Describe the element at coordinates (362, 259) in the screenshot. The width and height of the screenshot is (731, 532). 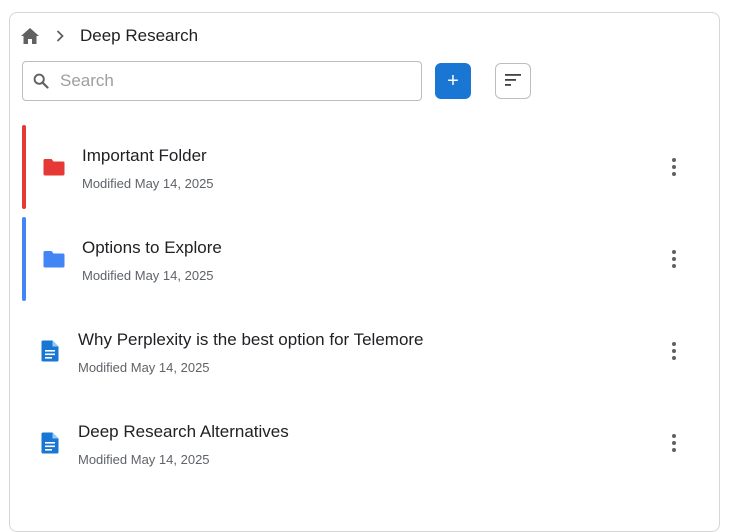
I see `list-item: Options to Explore Modified May 14, 2025` at that location.